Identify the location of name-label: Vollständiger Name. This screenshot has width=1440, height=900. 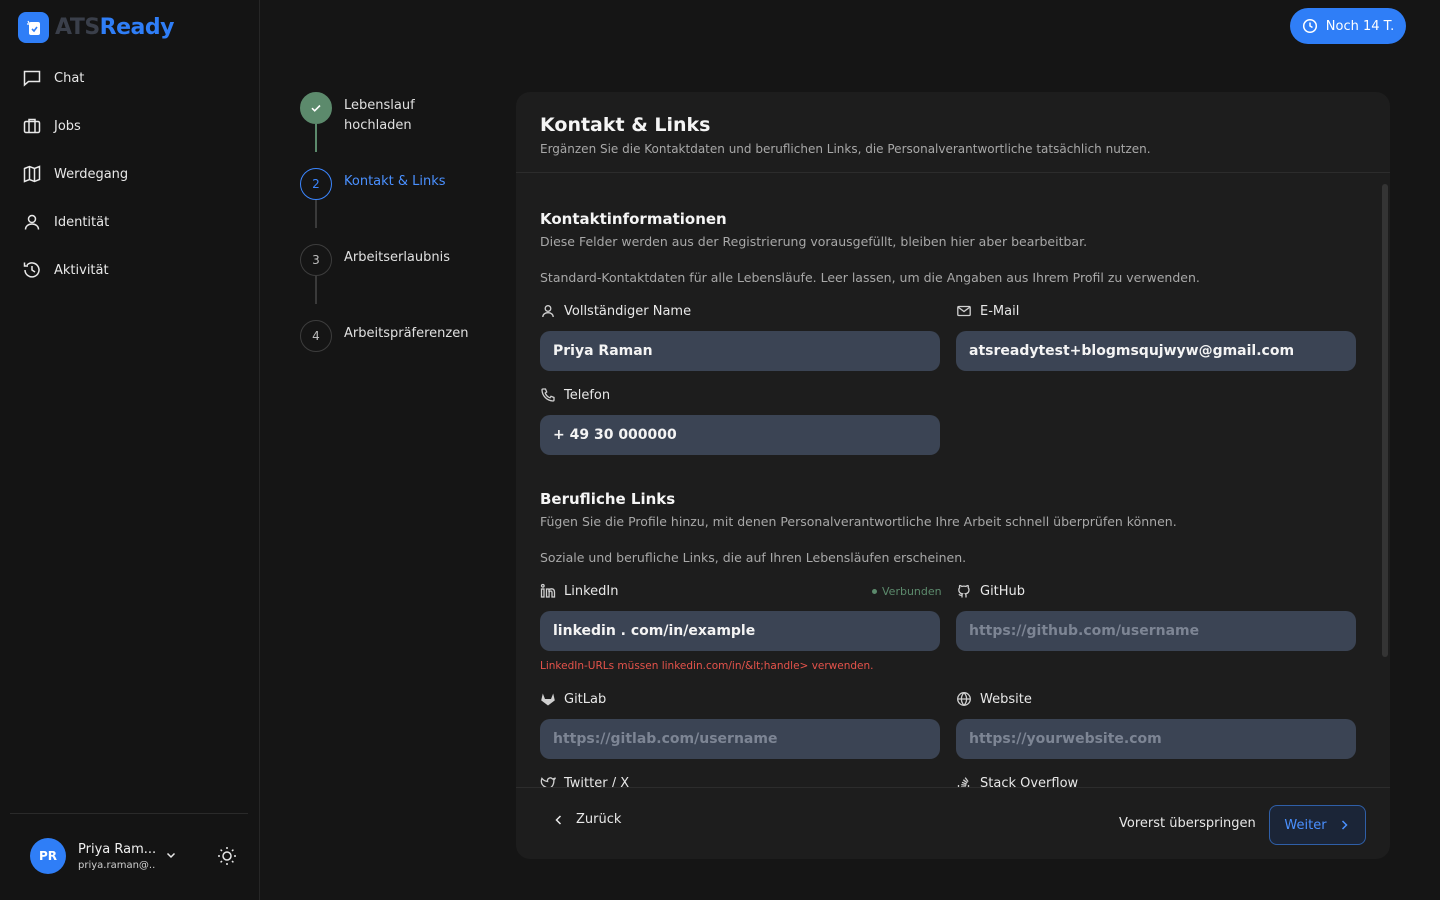
(615, 311).